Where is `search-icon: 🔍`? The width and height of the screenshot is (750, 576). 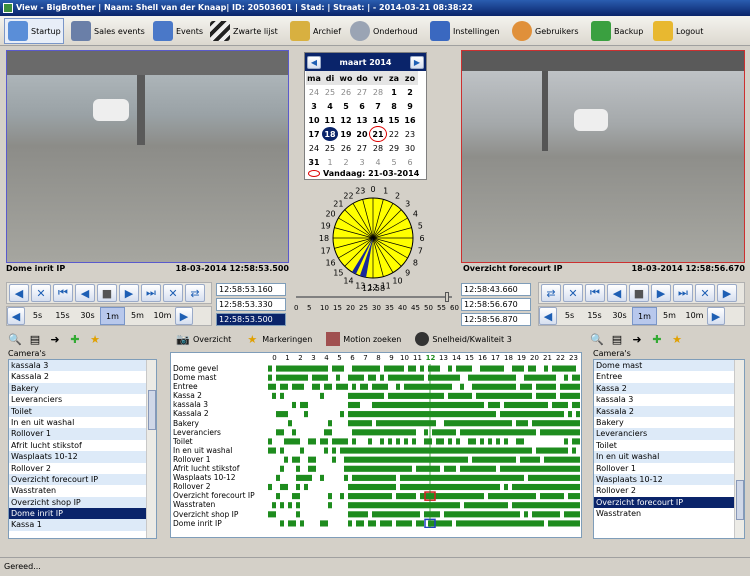
search-icon: 🔍 is located at coordinates (597, 339).